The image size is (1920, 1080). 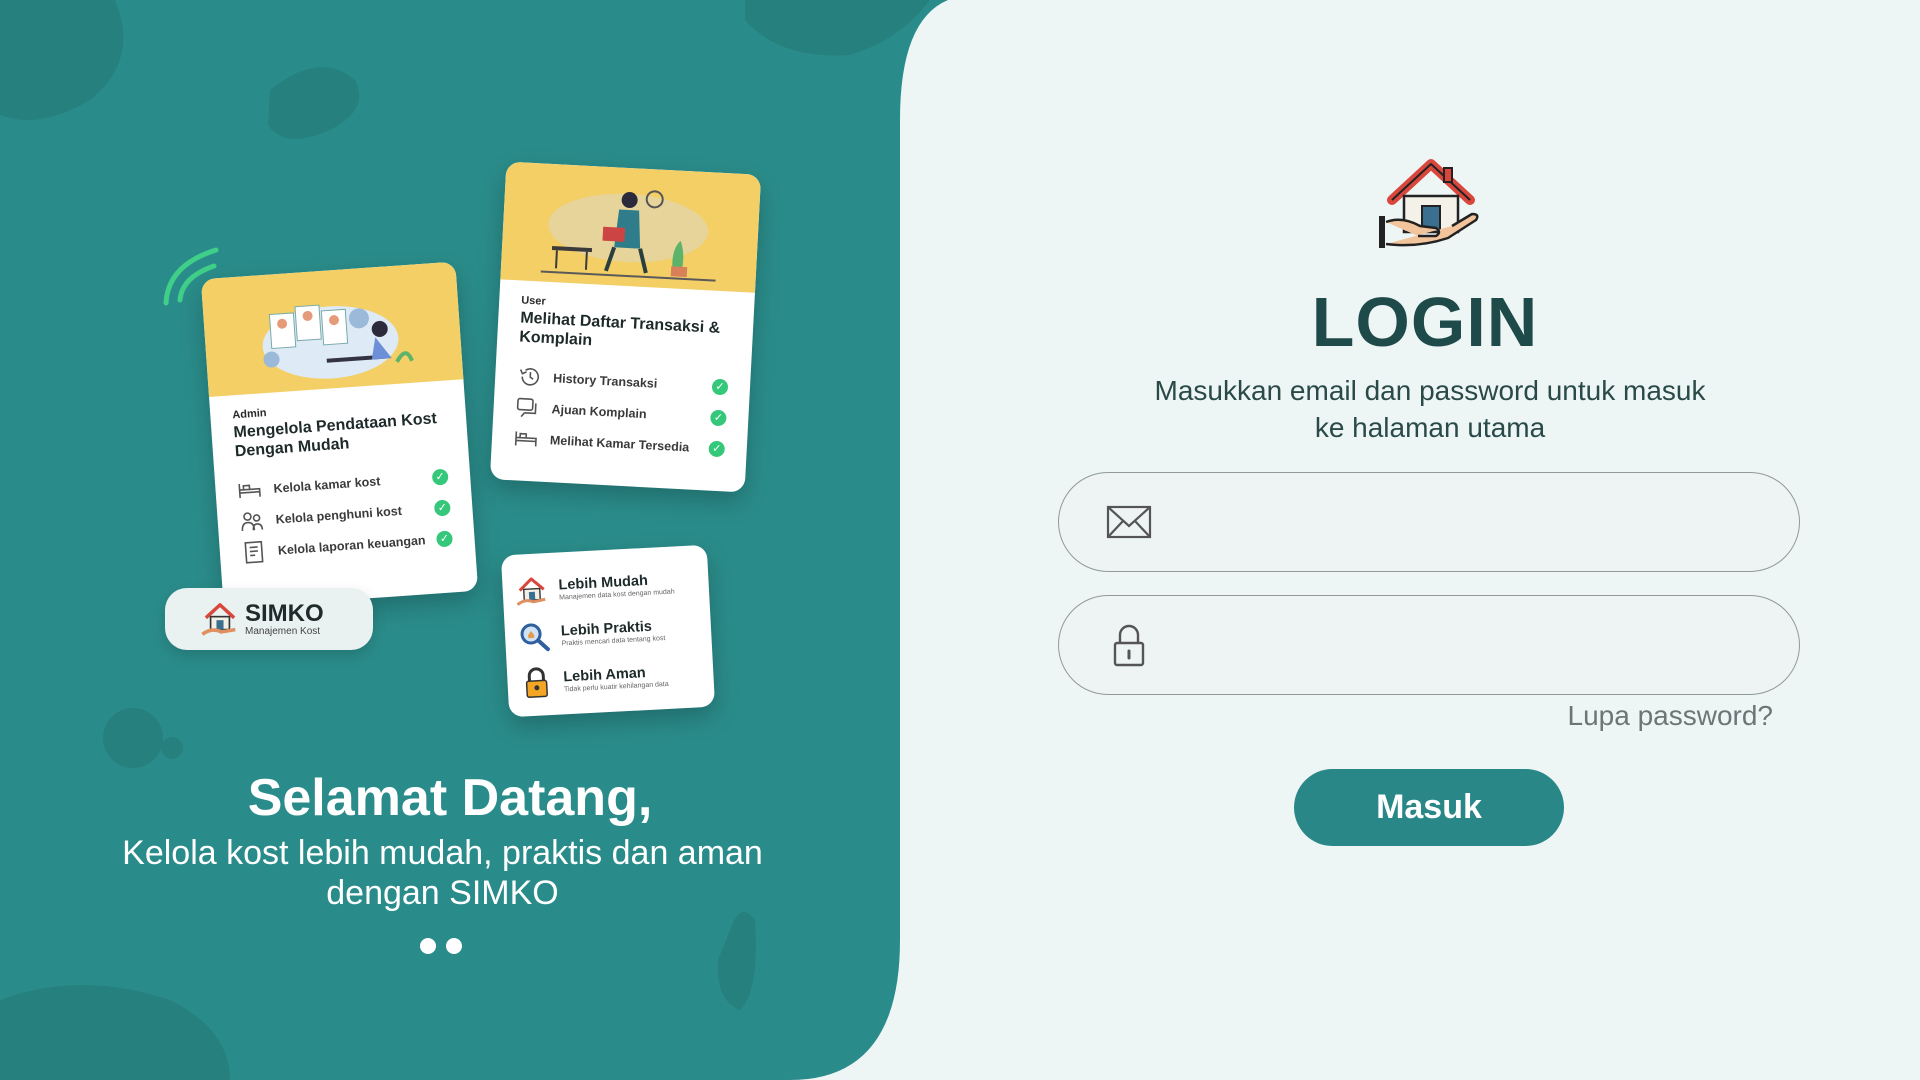 I want to click on email-field, so click(x=1429, y=522).